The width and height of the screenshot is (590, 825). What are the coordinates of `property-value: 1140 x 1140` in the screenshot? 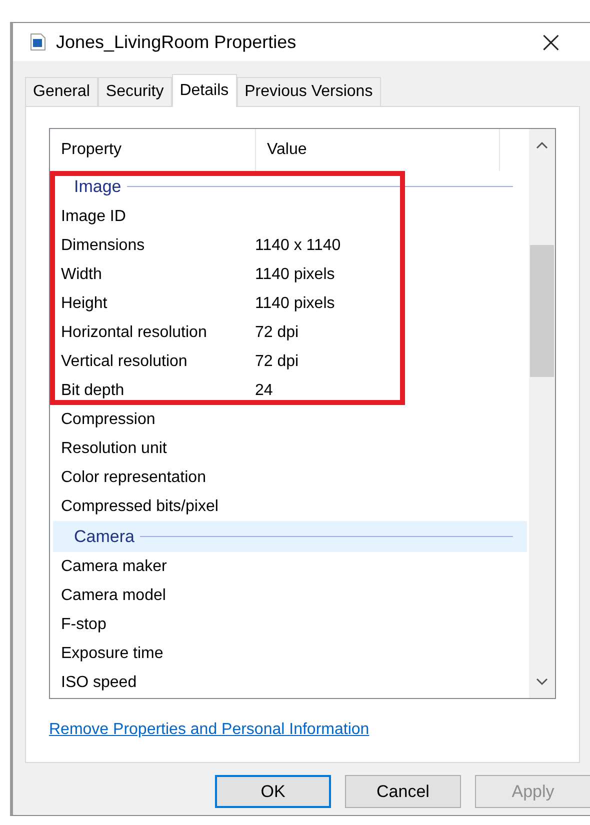 It's located at (298, 245).